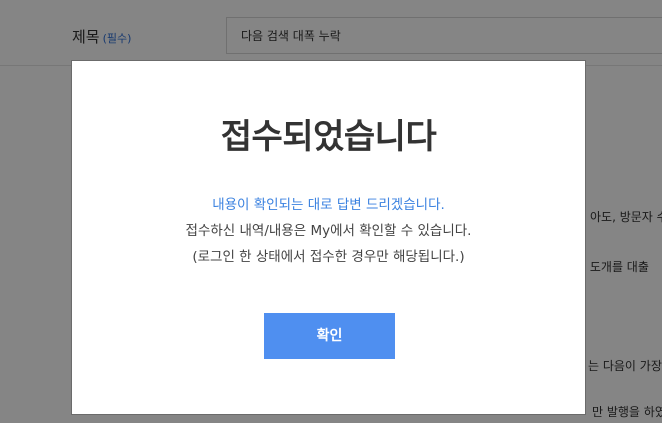 The width and height of the screenshot is (662, 423). Describe the element at coordinates (328, 137) in the screenshot. I see `dialog-title: 접수되었습니다` at that location.